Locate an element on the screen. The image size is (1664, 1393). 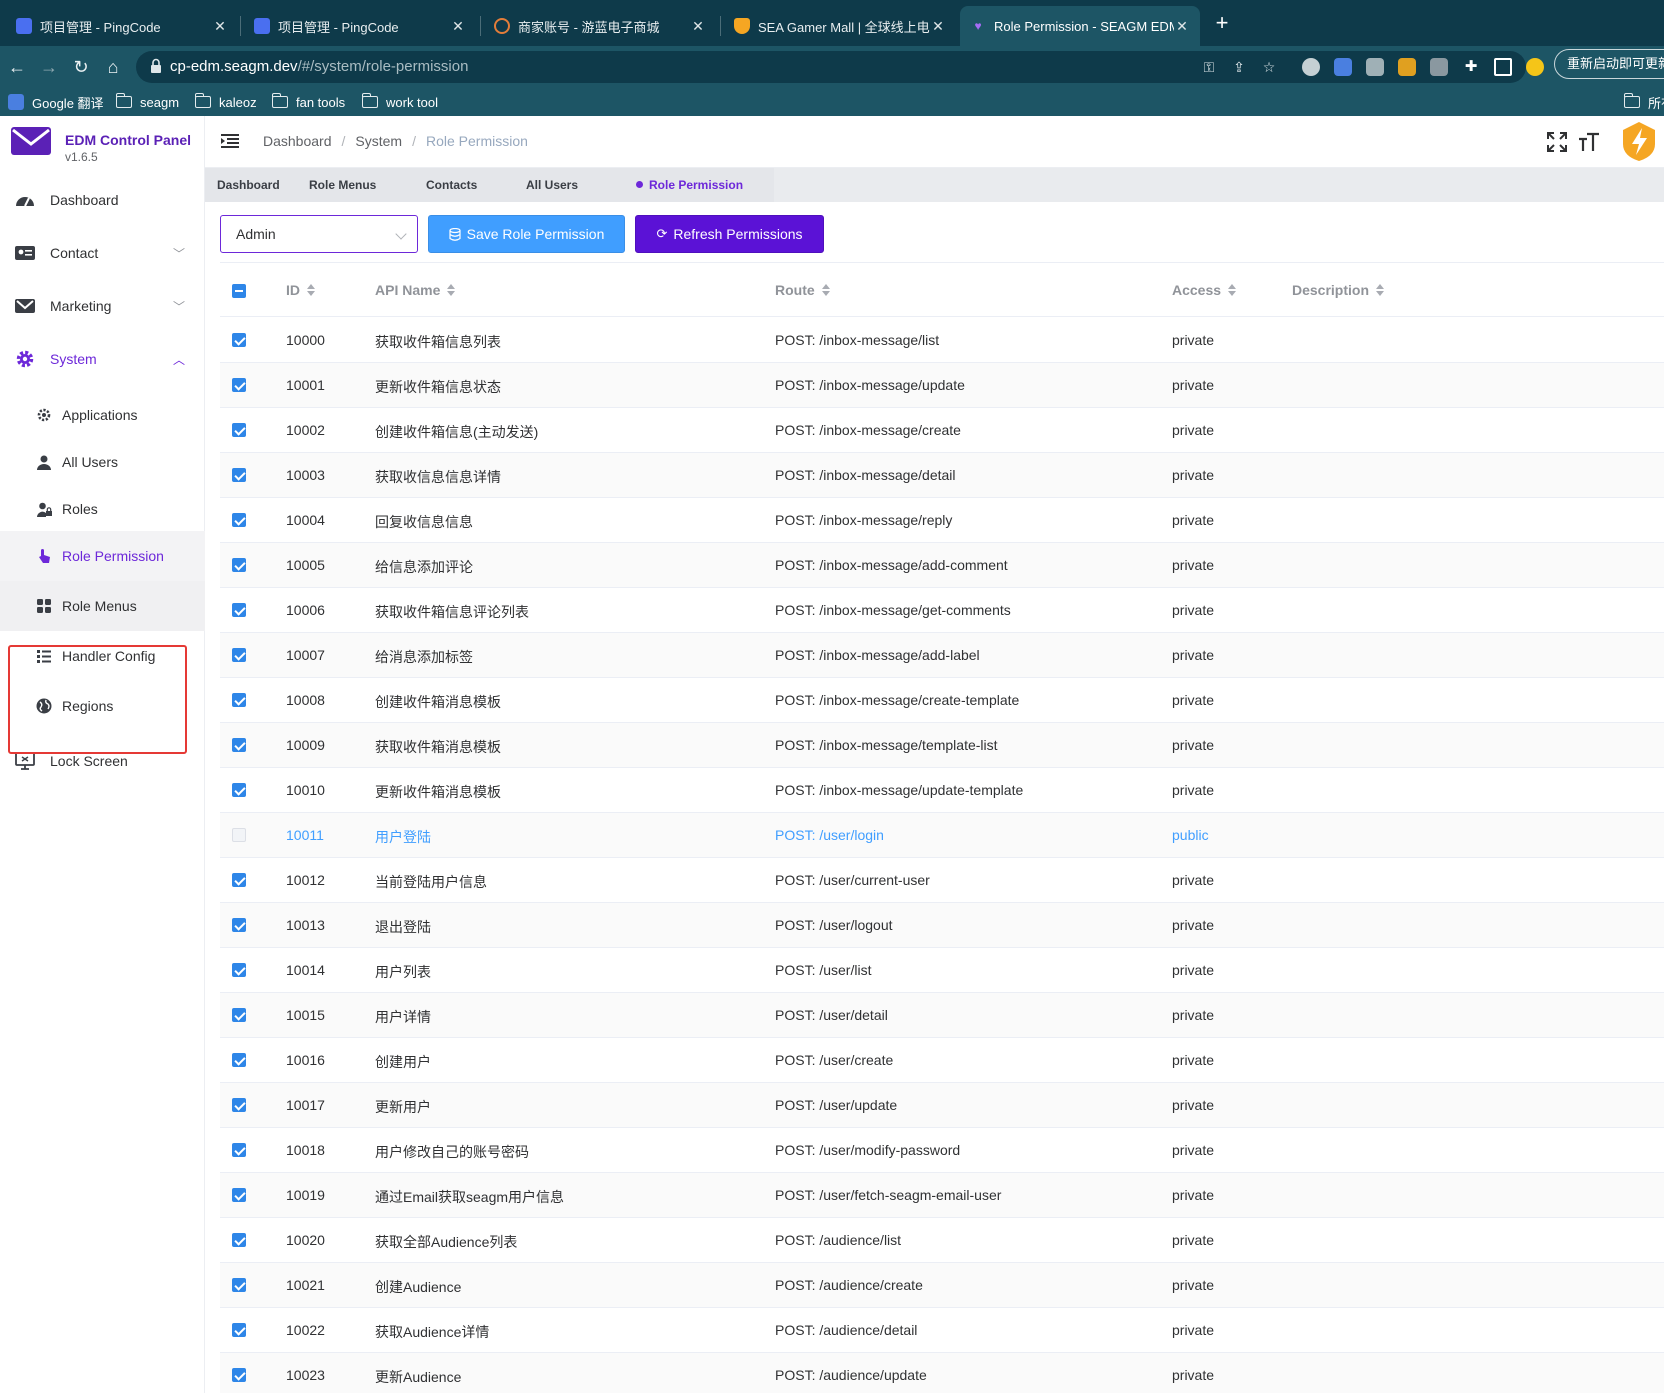
column-header-access: Access is located at coordinates (1204, 290).